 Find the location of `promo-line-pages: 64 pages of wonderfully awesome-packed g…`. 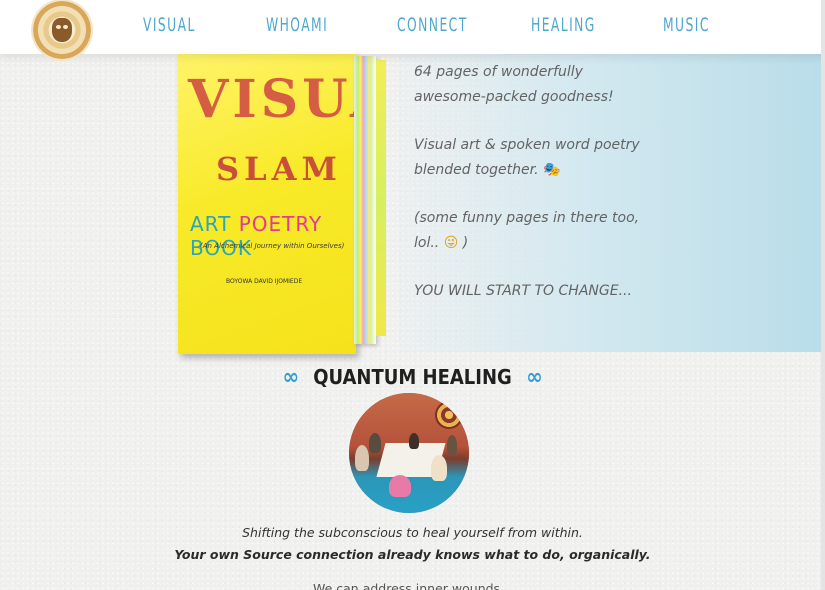

promo-line-pages: 64 pages of wonderfully awesome-packed g… is located at coordinates (514, 84).